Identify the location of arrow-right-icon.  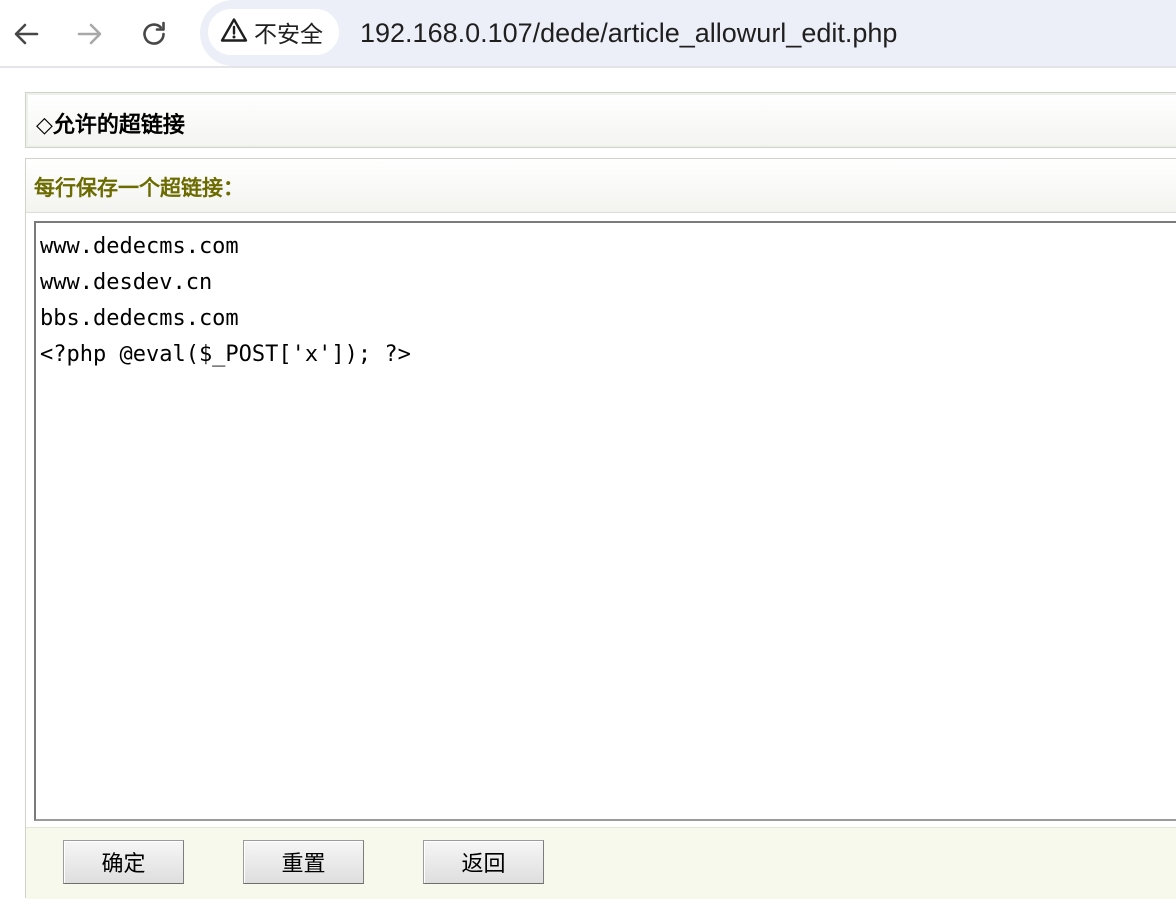
(90, 34).